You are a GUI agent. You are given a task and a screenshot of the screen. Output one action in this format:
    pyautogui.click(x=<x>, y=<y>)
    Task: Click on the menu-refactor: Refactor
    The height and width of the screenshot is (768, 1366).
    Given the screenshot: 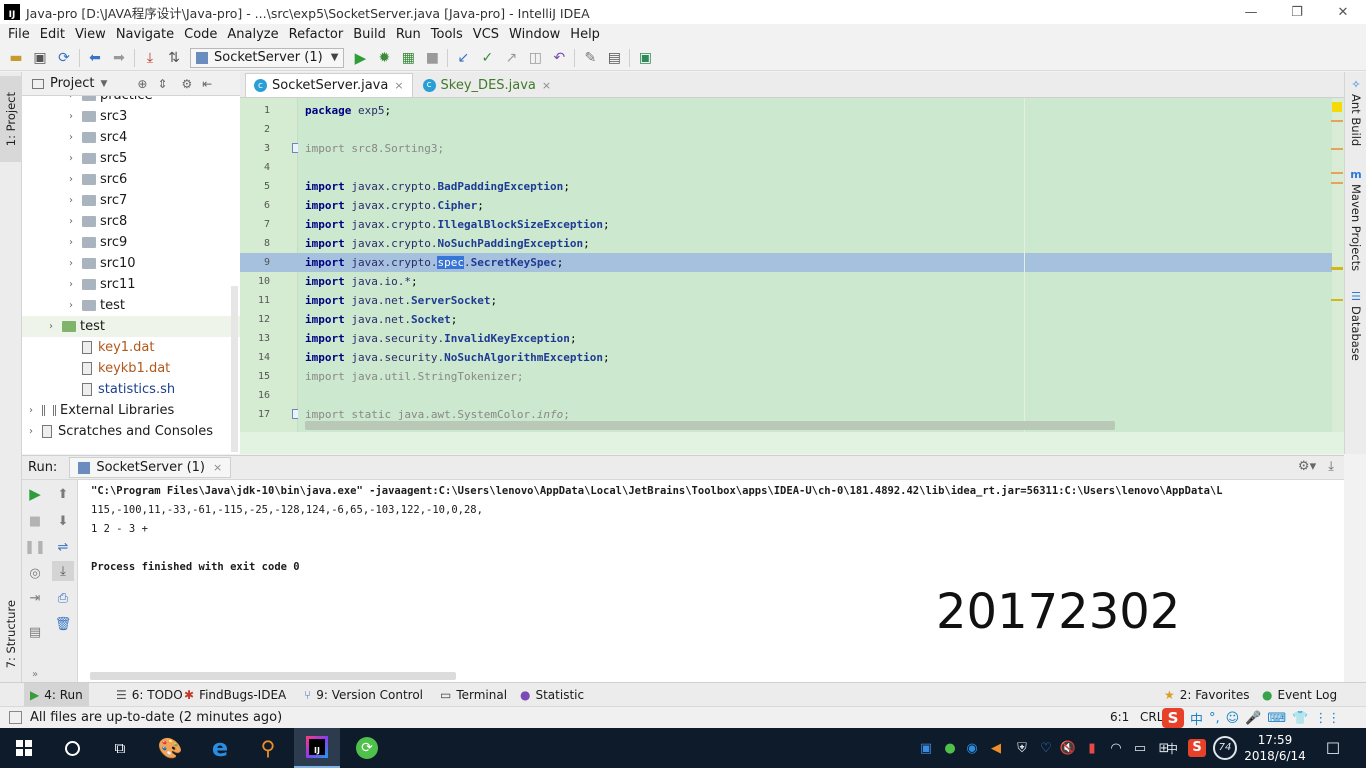 What is the action you would take?
    pyautogui.click(x=316, y=34)
    